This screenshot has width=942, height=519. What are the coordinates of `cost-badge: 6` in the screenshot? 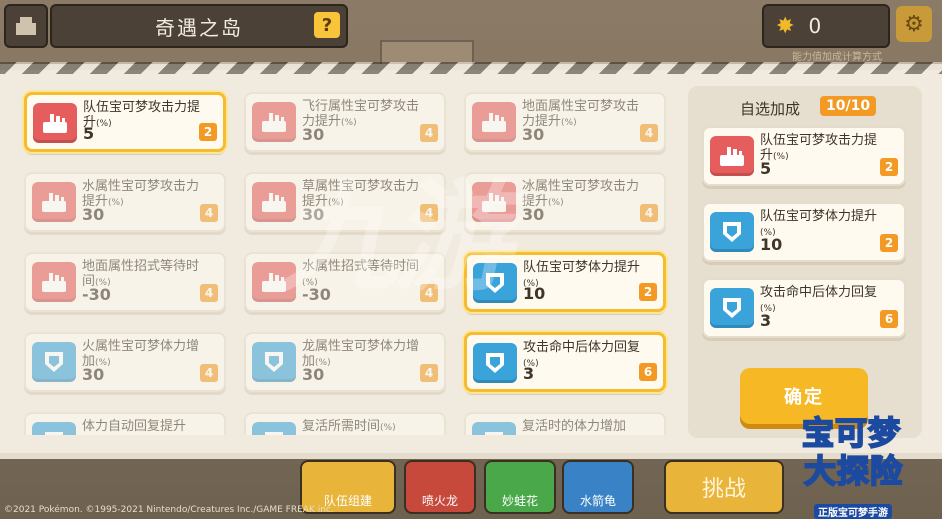 It's located at (648, 372).